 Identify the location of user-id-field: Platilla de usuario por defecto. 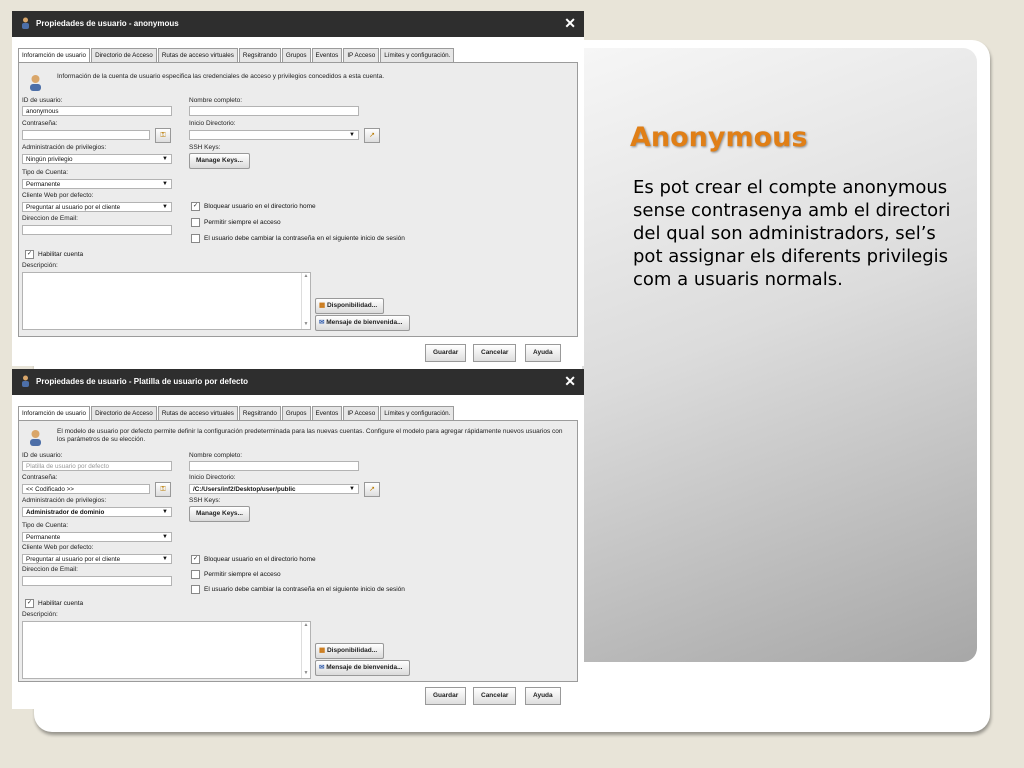
(97, 466).